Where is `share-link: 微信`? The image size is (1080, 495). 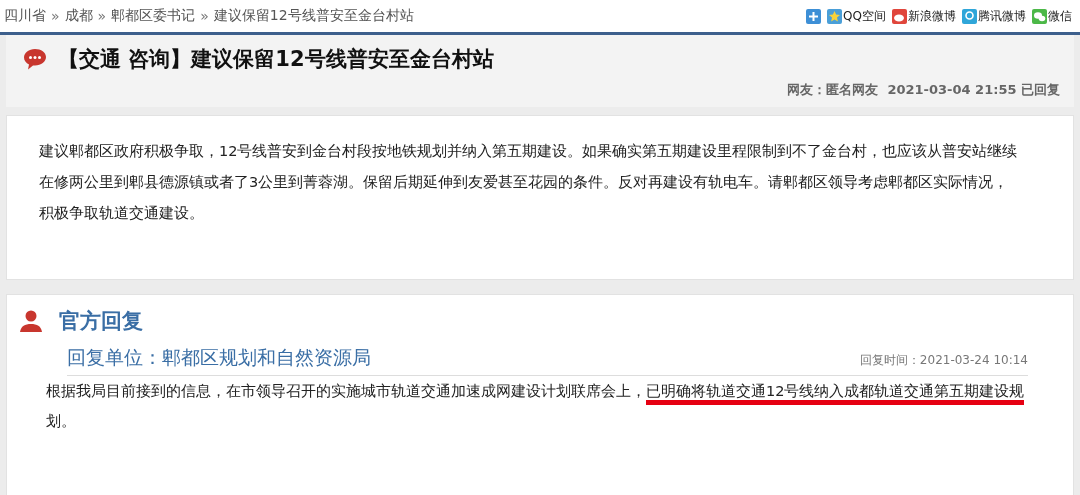 share-link: 微信 is located at coordinates (1052, 16).